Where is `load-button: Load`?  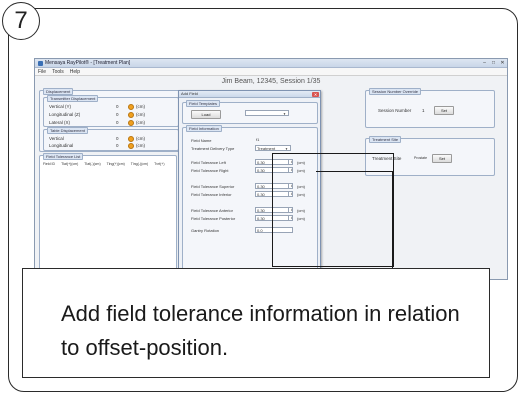
load-button: Load is located at coordinates (206, 114).